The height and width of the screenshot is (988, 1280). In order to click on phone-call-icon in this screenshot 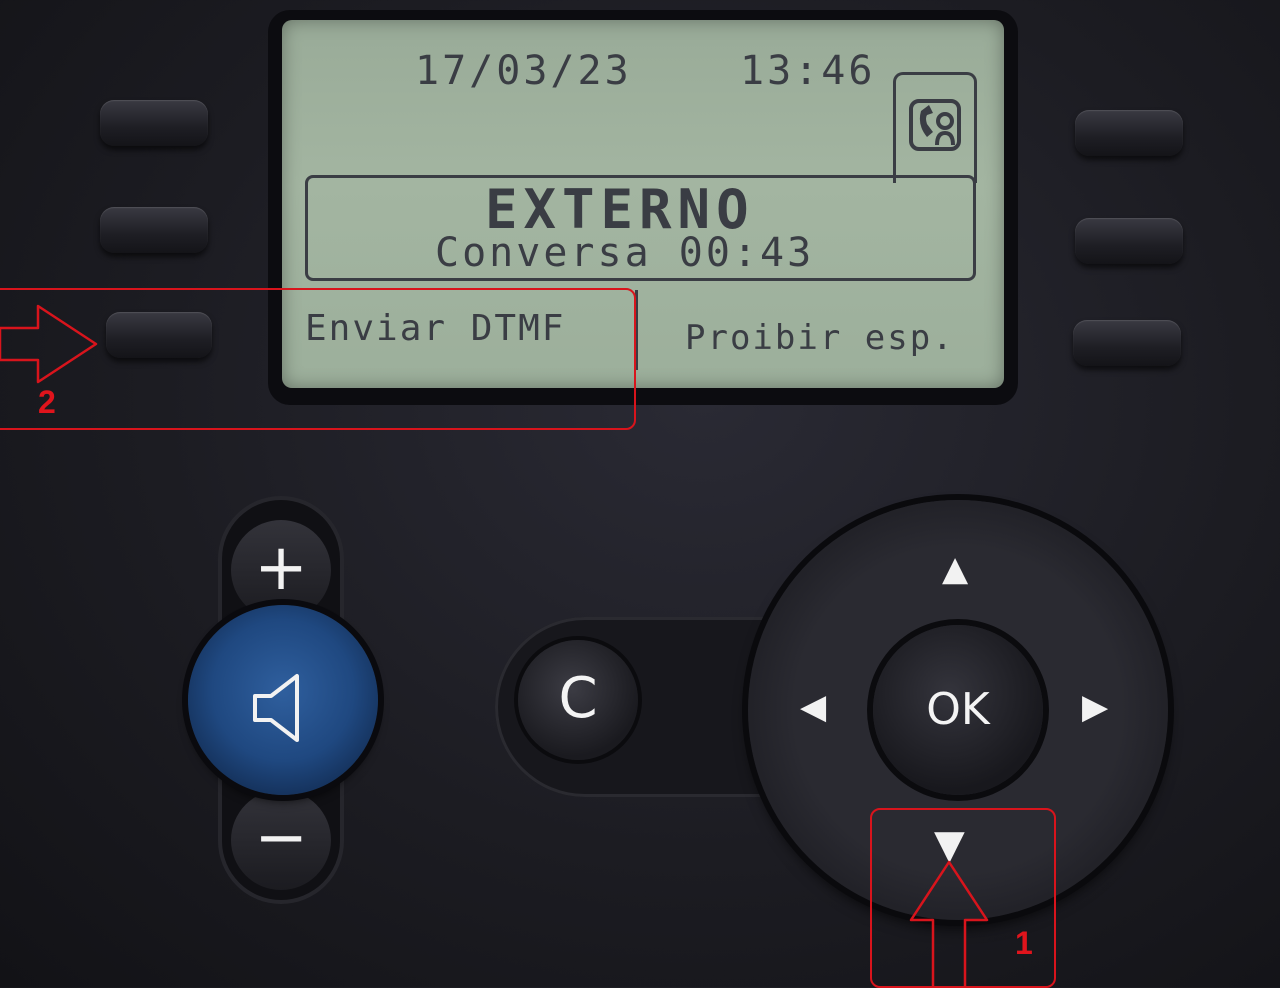, I will do `click(935, 125)`.